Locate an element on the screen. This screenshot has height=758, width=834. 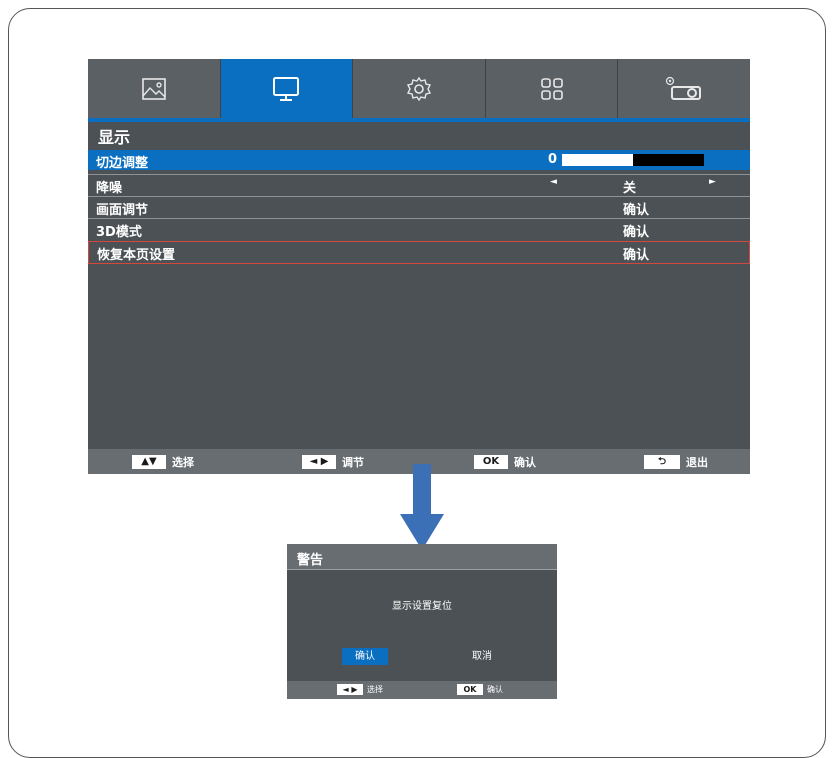
menu-item-label: 切边调整 is located at coordinates (122, 163).